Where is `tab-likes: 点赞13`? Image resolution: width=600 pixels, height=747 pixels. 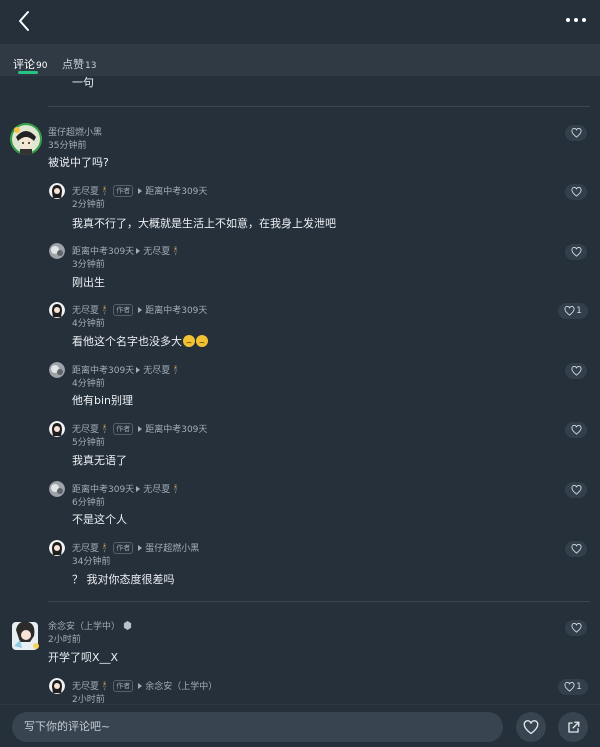 tab-likes: 点赞13 is located at coordinates (79, 64).